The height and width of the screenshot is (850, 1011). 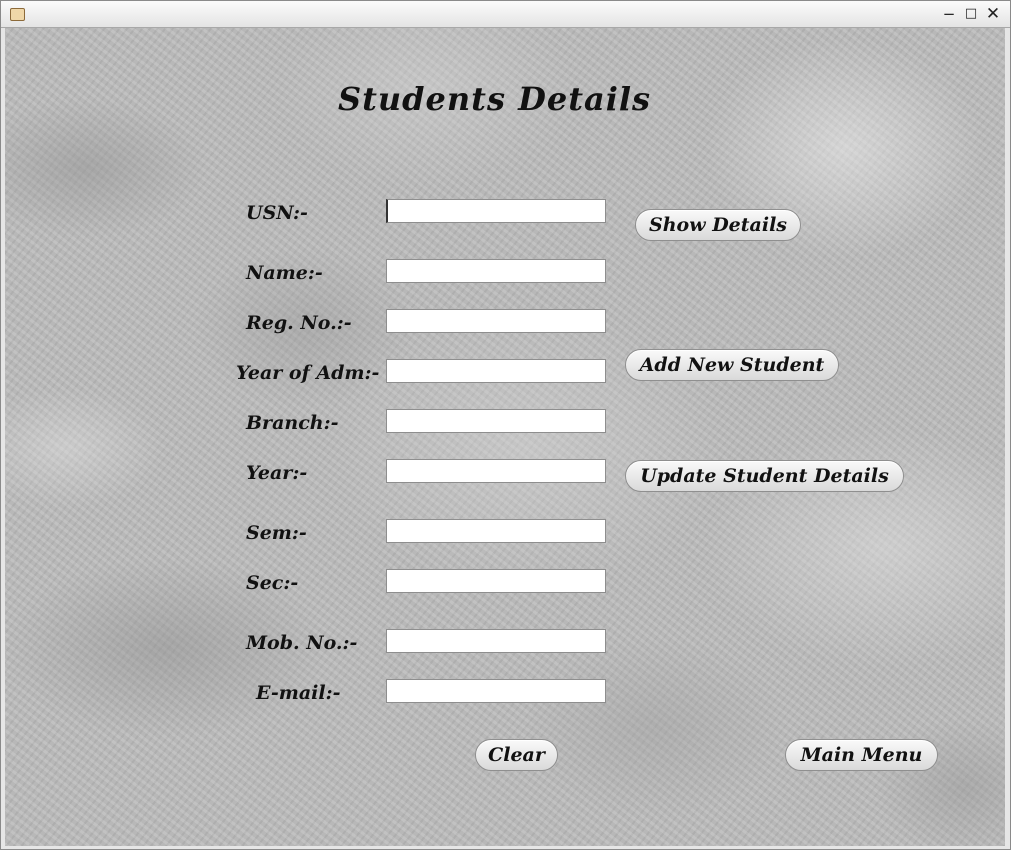 I want to click on maximize-button: □, so click(x=971, y=14).